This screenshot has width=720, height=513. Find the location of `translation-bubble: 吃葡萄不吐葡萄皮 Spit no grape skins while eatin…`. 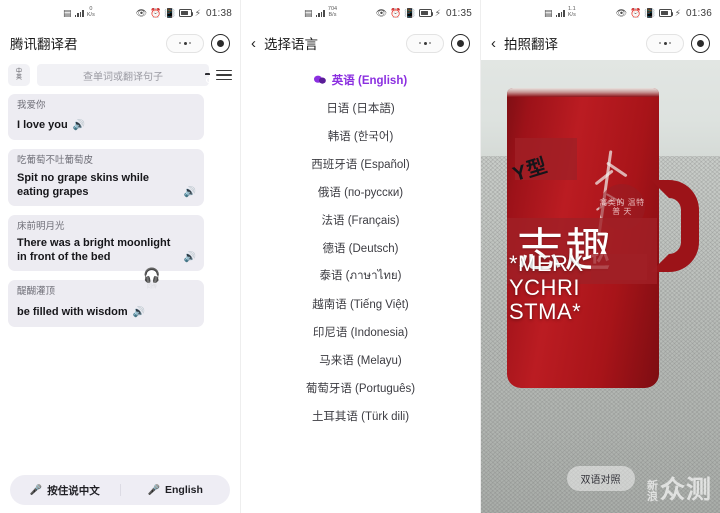

translation-bubble: 吃葡萄不吐葡萄皮 Spit no grape skins while eatin… is located at coordinates (106, 177).